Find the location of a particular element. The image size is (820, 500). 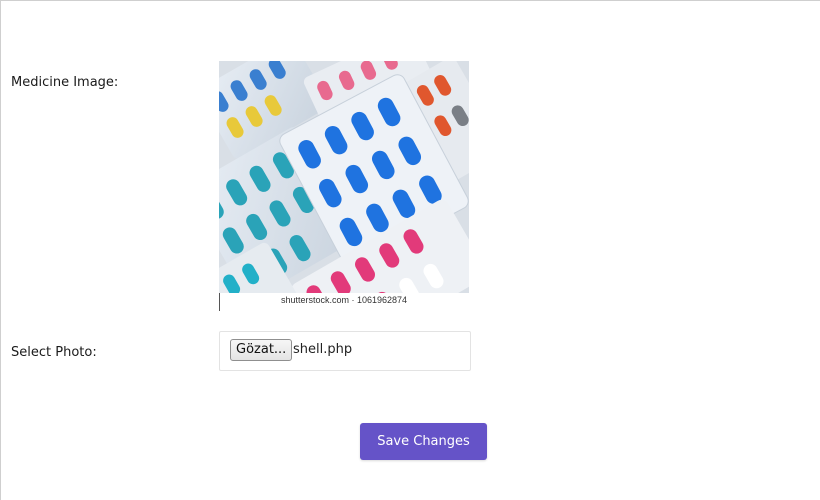

file-input: Gözat... shell.php is located at coordinates (345, 351).